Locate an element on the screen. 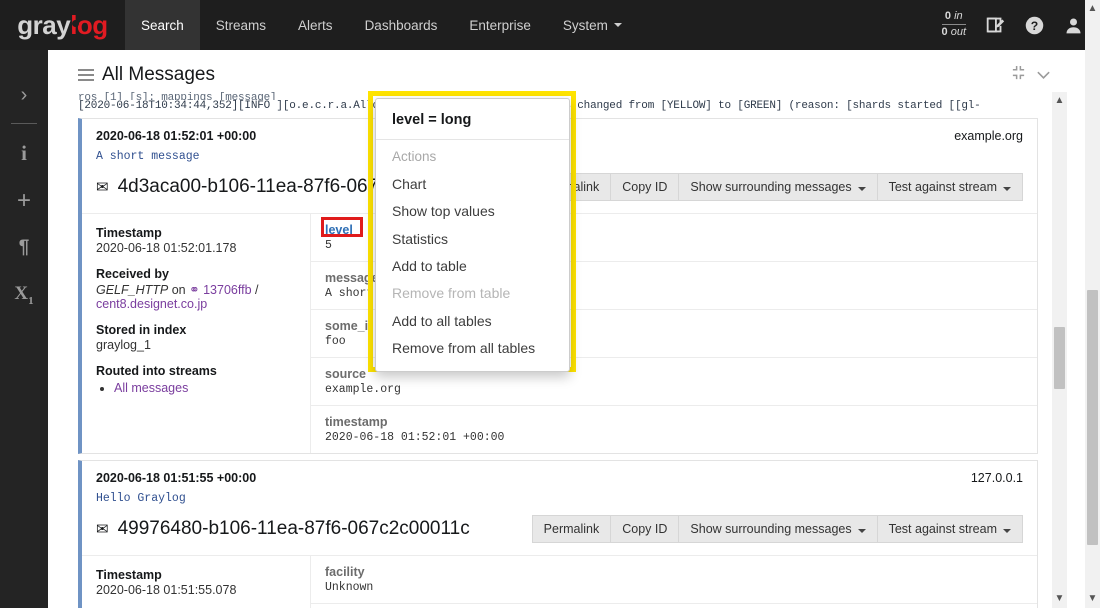  message-timestamp: 2020-06-18 01:51:55 +00:00 is located at coordinates (176, 478).